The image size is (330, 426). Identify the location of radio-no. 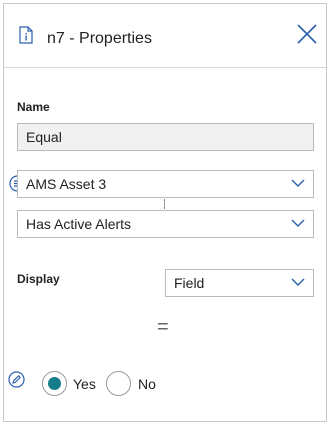
(118, 383).